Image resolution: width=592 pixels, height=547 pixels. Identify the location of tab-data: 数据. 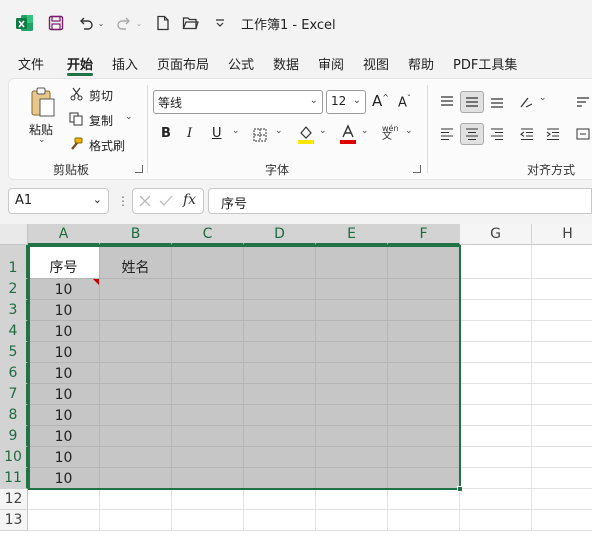
(286, 63).